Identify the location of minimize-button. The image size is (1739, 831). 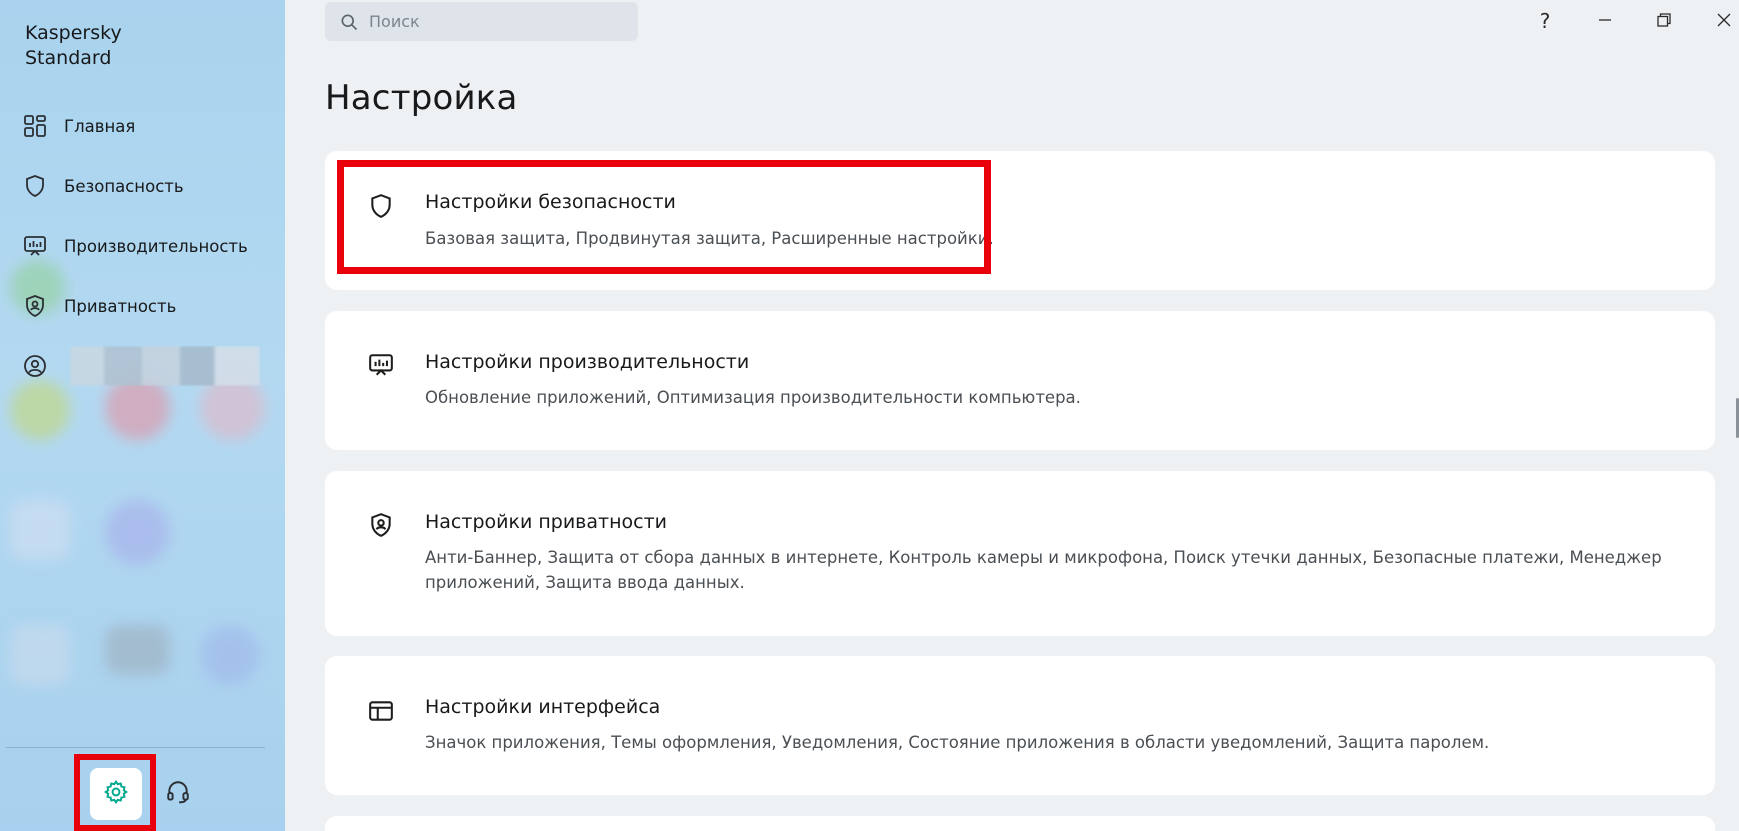
(1605, 21).